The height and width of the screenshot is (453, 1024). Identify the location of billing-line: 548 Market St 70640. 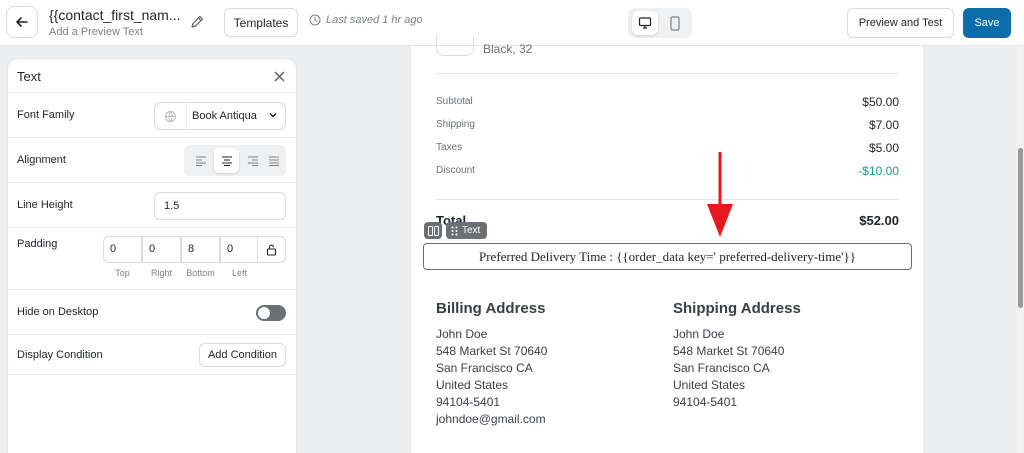
(492, 351).